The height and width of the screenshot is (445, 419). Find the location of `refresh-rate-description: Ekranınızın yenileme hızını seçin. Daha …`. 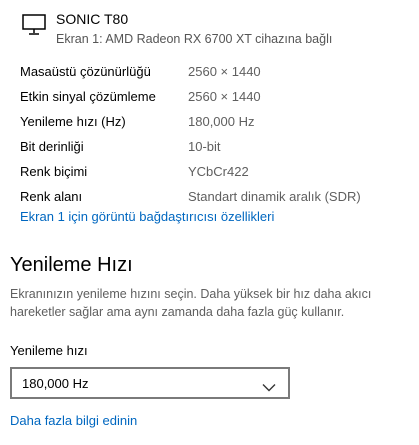

refresh-rate-description: Ekranınızın yenileme hızını seçin. Daha … is located at coordinates (191, 303).